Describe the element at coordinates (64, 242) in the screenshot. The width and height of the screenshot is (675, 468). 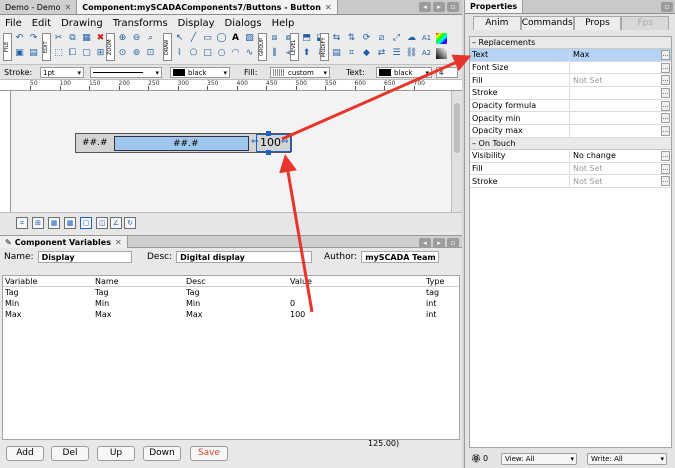
I see `tab-component-variables: ✎ Component Variables ✕` at that location.